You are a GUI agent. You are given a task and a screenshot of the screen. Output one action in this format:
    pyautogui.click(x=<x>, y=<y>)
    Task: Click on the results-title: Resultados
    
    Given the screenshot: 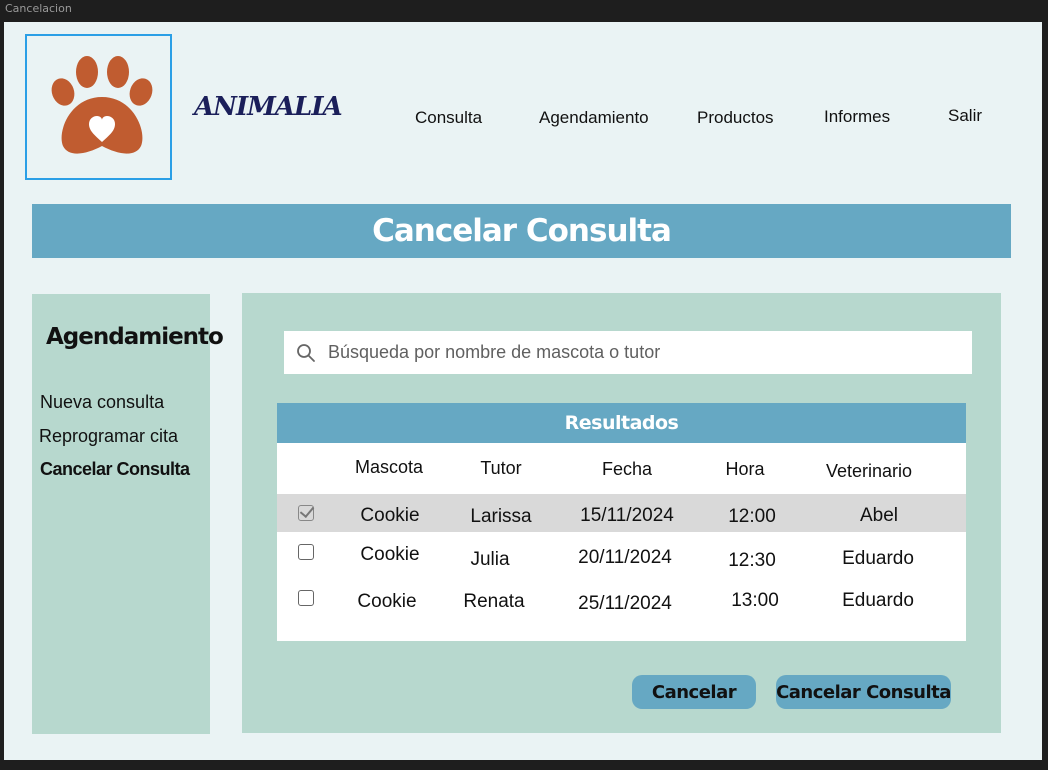 What is the action you would take?
    pyautogui.click(x=621, y=423)
    